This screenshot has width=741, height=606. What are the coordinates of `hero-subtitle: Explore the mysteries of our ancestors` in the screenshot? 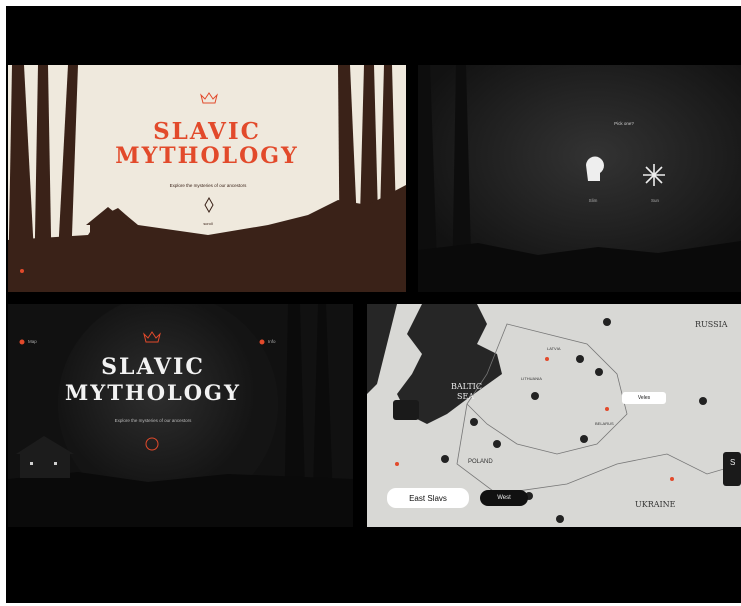 It's located at (208, 185).